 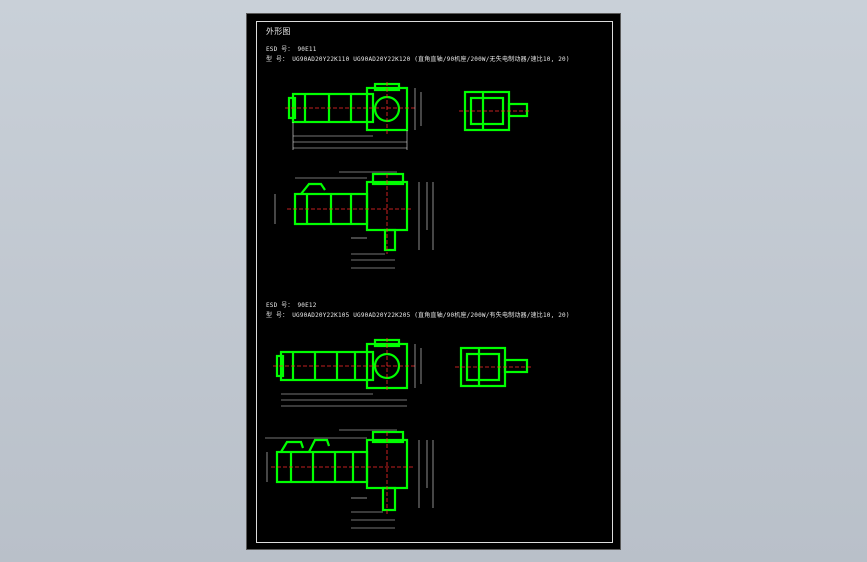 I want to click on s2-side-view, so click(x=342, y=471).